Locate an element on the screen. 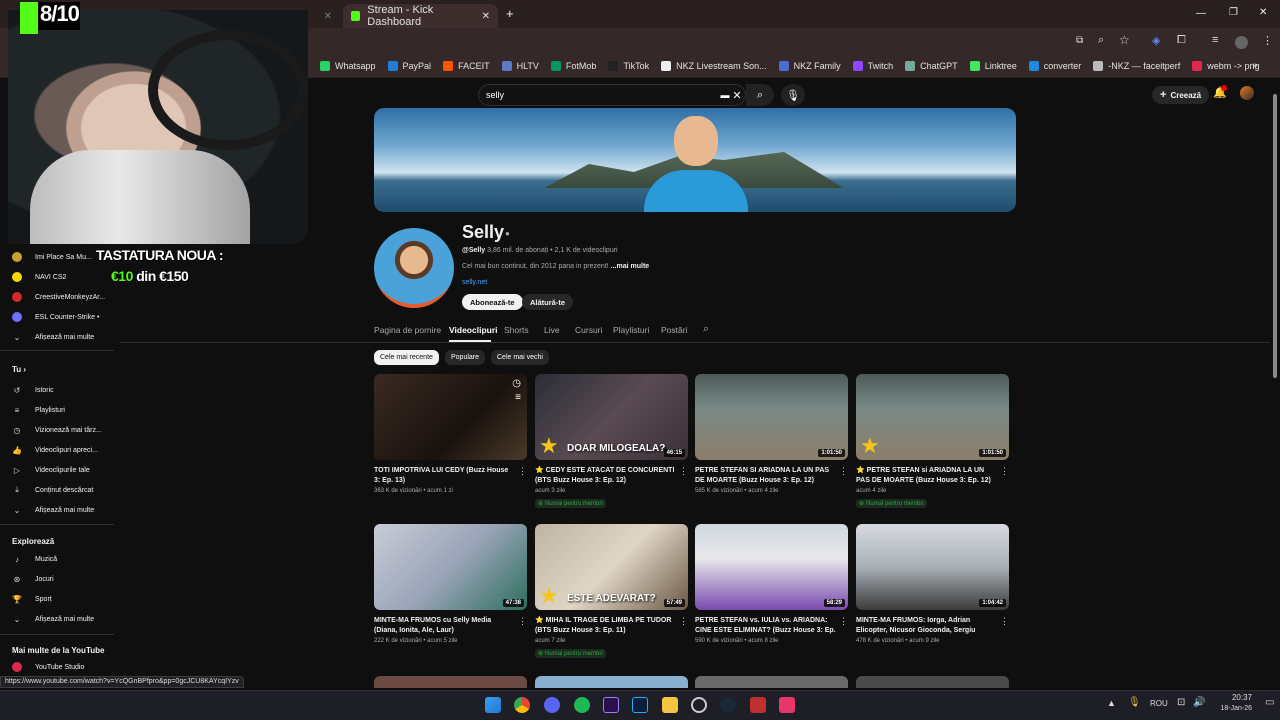 This screenshot has width=1280, height=720. join-button: Alătură-te is located at coordinates (548, 302).